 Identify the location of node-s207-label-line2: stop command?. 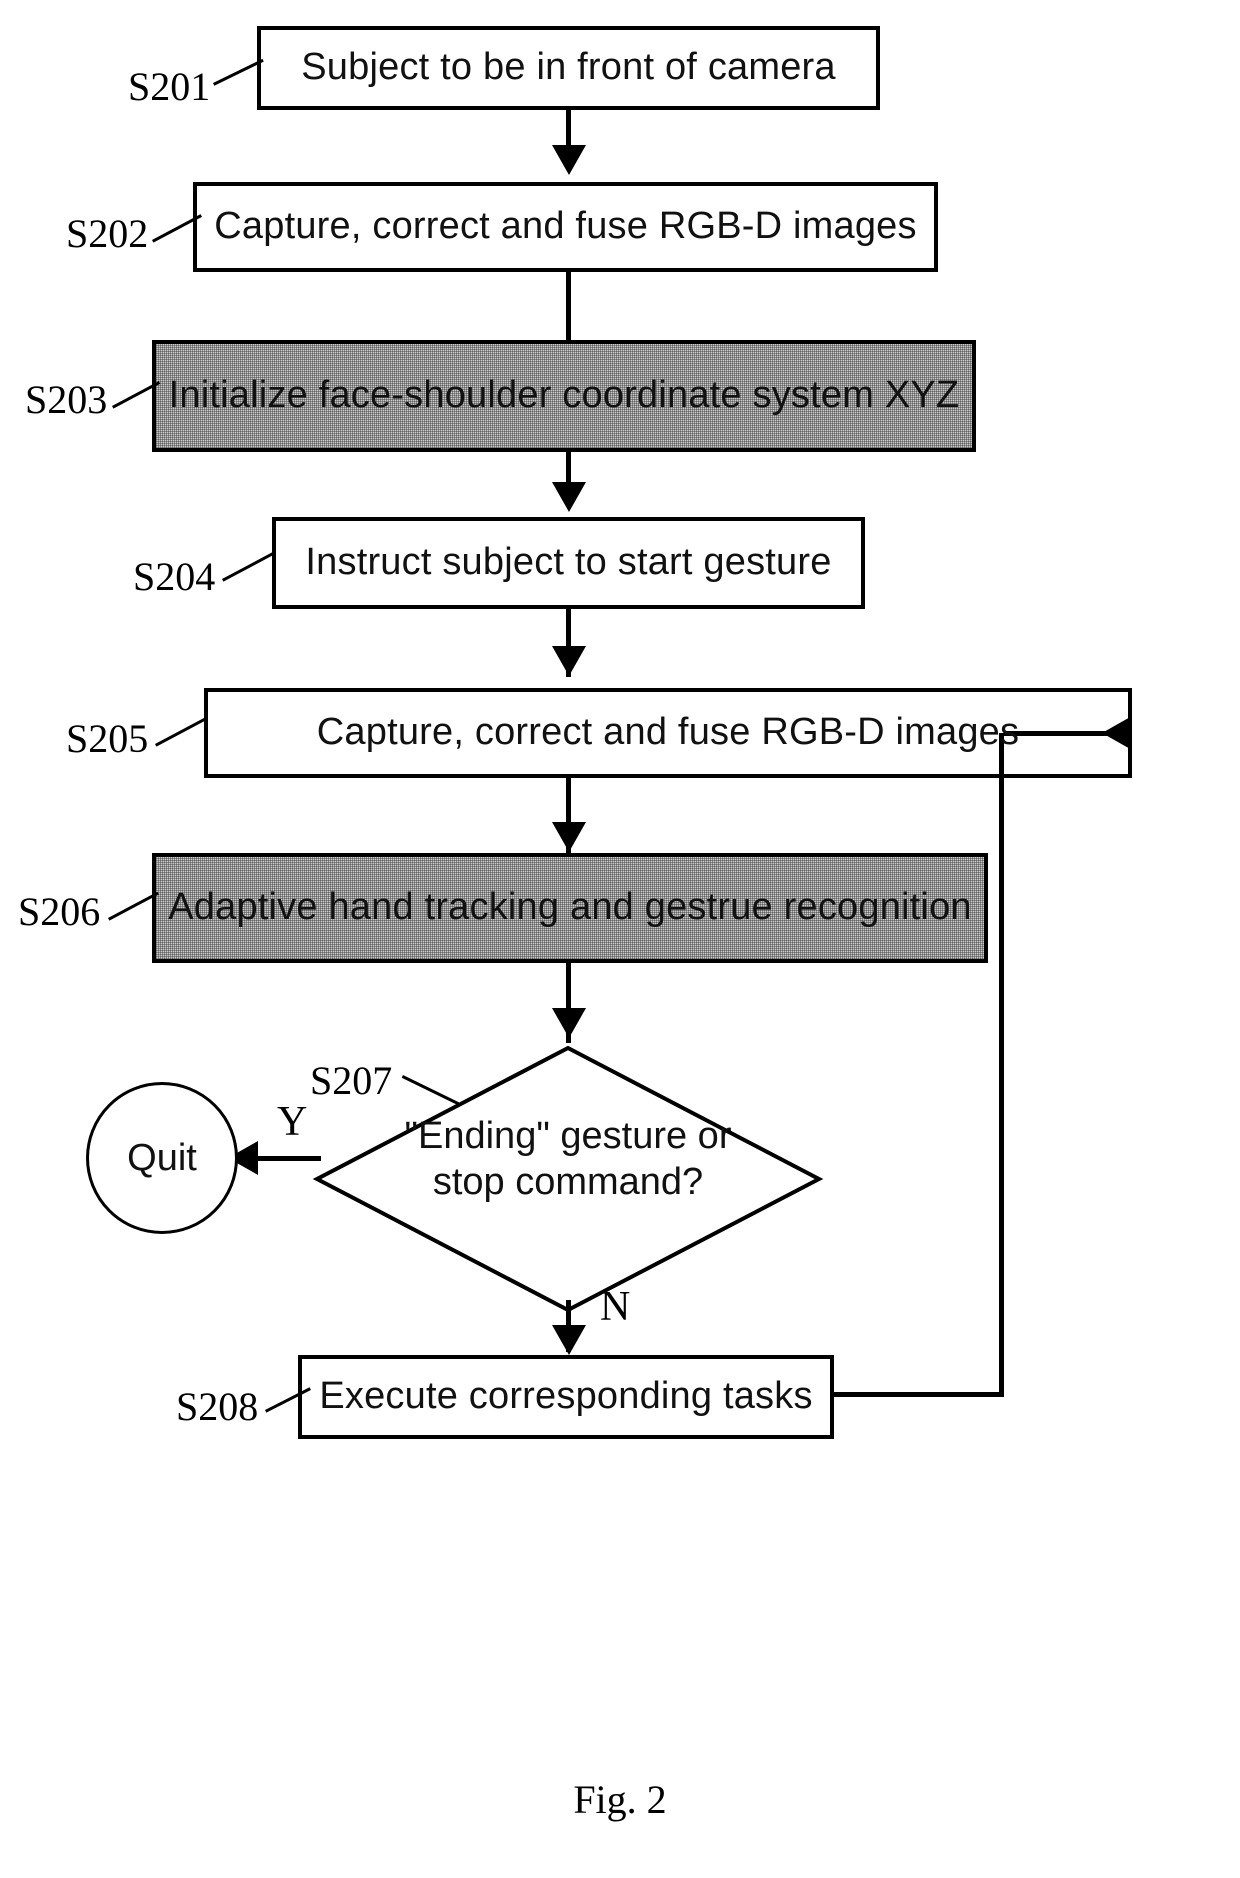
(568, 1182).